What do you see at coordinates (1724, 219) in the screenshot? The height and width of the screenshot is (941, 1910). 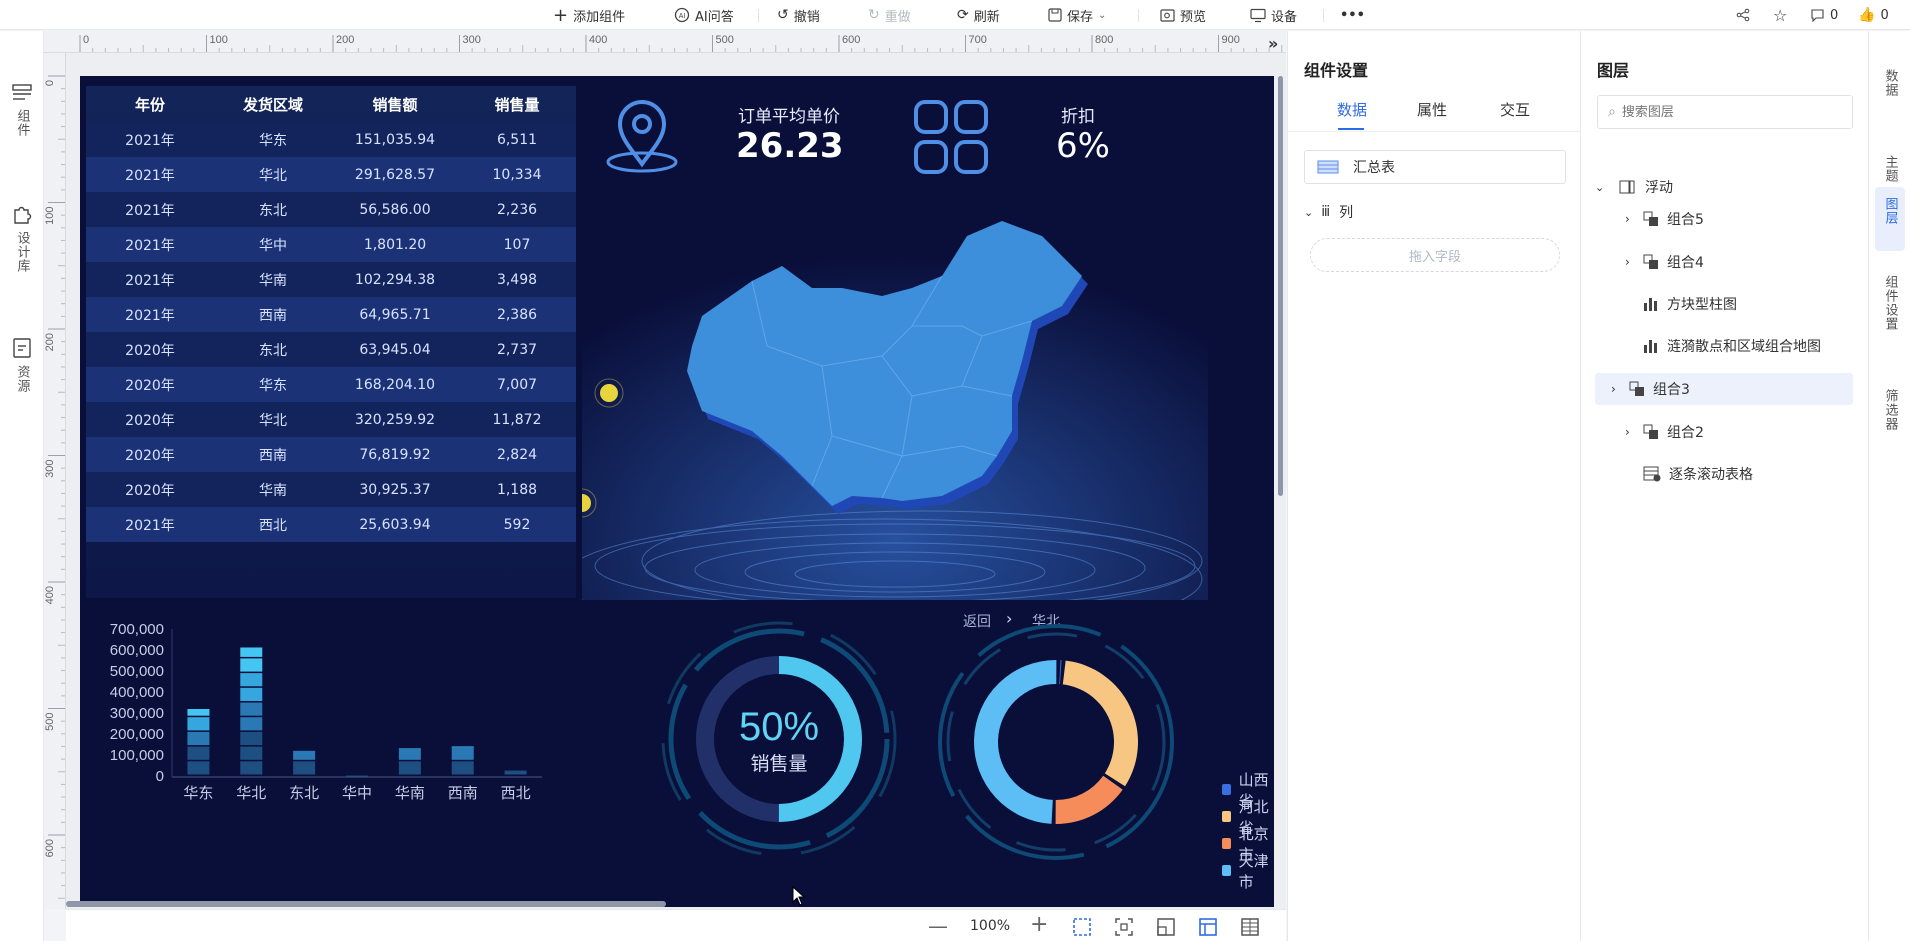 I see `layer-item: › 组合5` at bounding box center [1724, 219].